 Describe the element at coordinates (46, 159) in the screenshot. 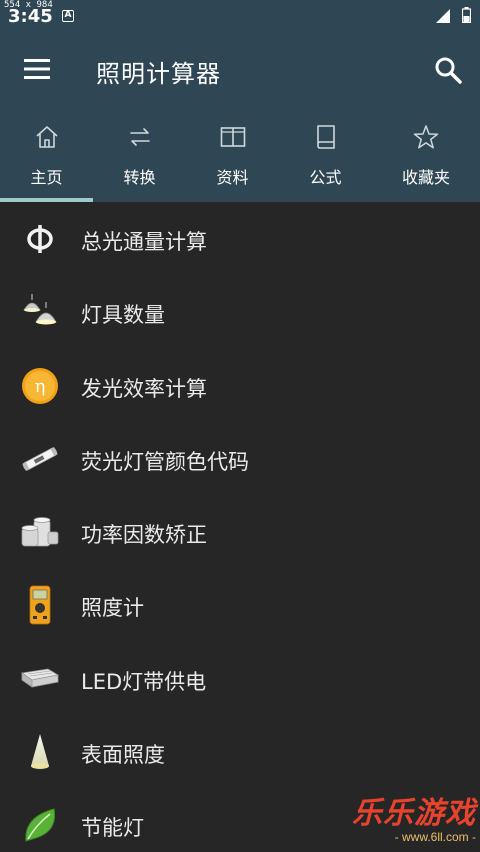

I see `tab-home: 主页` at that location.